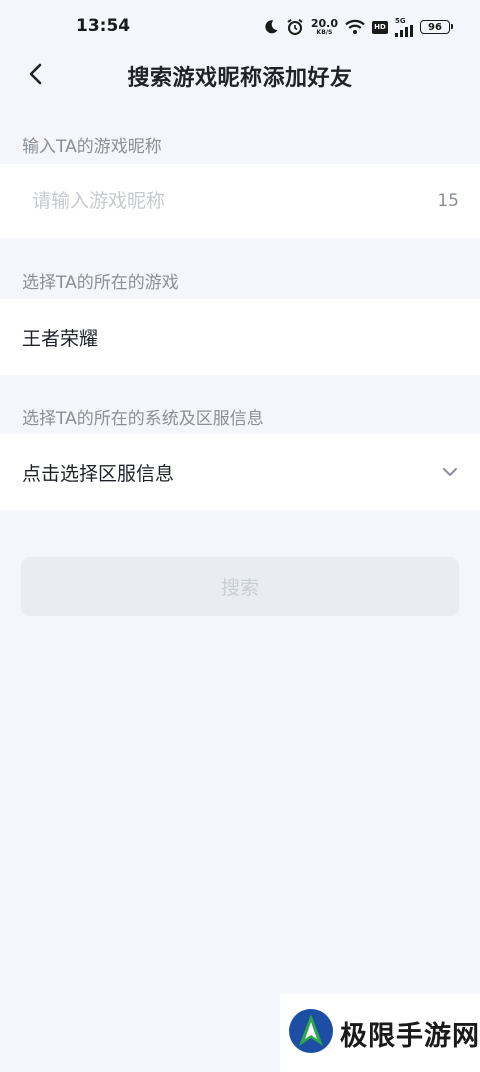  Describe the element at coordinates (240, 472) in the screenshot. I see `server-select-row: 点击选择区服信息` at that location.